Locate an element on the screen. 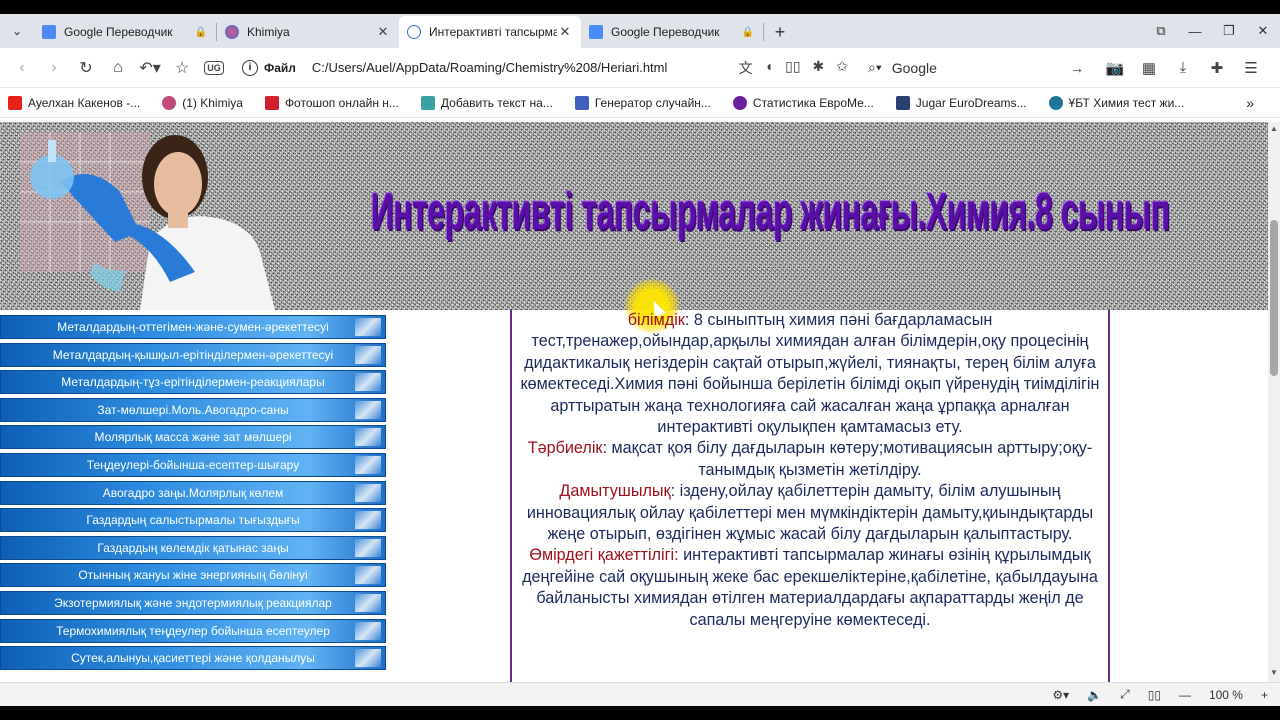  split-view-icon: ▯▯ is located at coordinates (1154, 695).